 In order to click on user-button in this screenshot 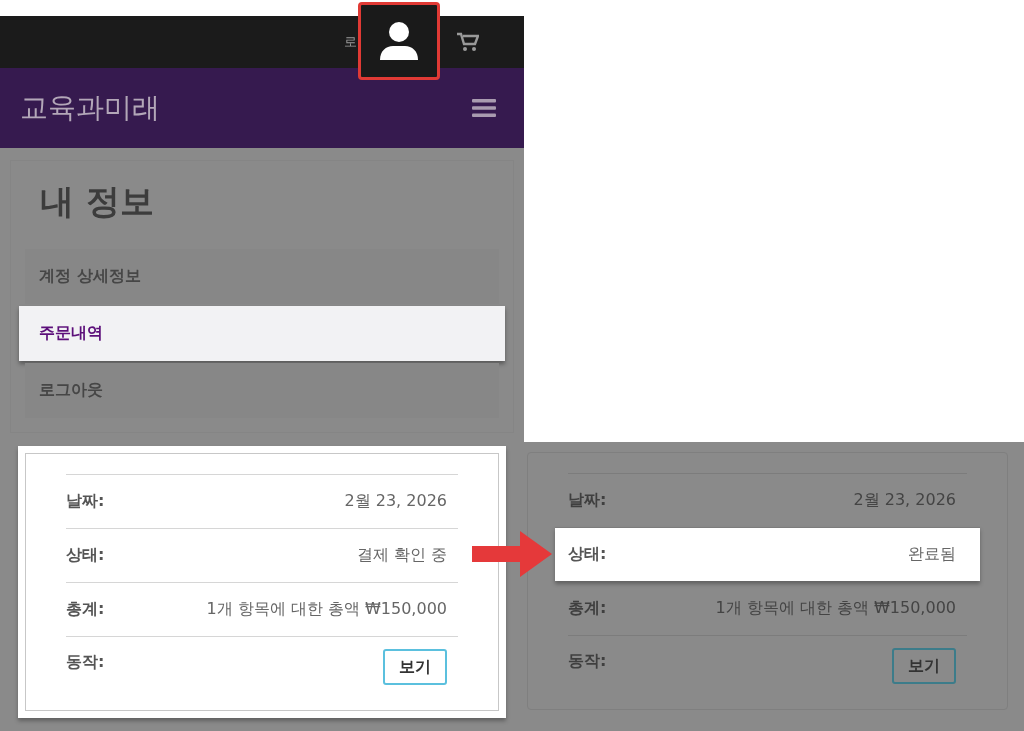, I will do `click(399, 41)`.